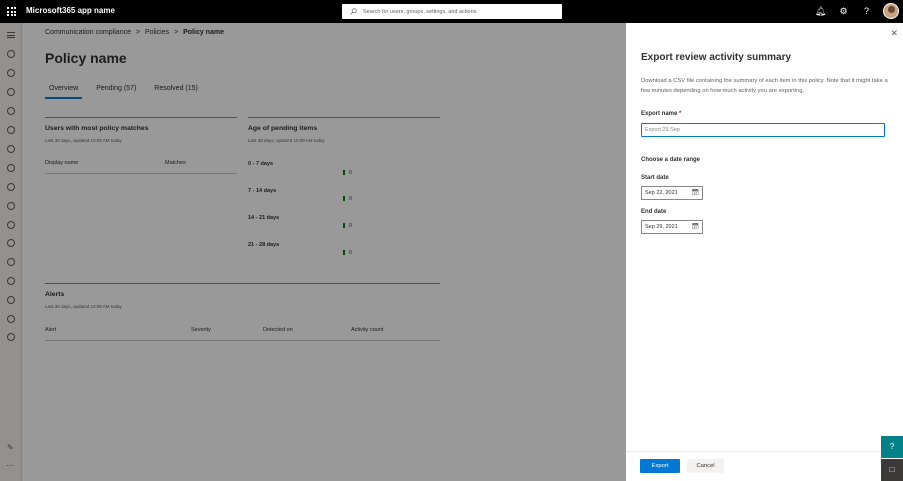  What do you see at coordinates (820, 11) in the screenshot?
I see `bell-icon: 🔔︎` at bounding box center [820, 11].